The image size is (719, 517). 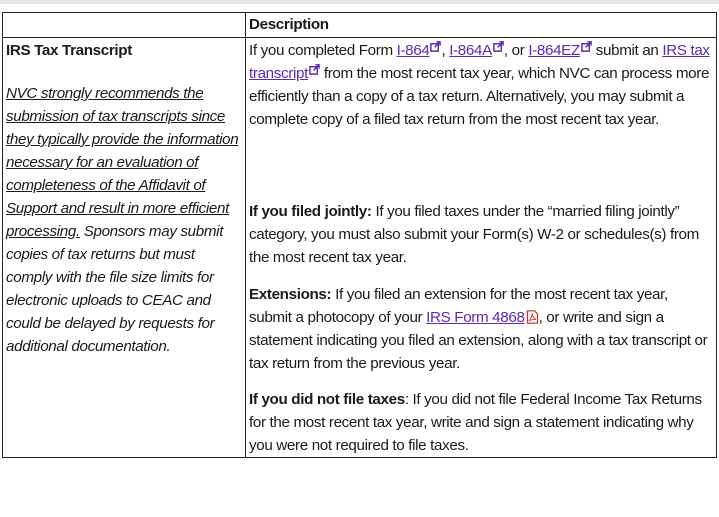 I want to click on irs-form-4868-link: IRS Form 4868, so click(x=475, y=317).